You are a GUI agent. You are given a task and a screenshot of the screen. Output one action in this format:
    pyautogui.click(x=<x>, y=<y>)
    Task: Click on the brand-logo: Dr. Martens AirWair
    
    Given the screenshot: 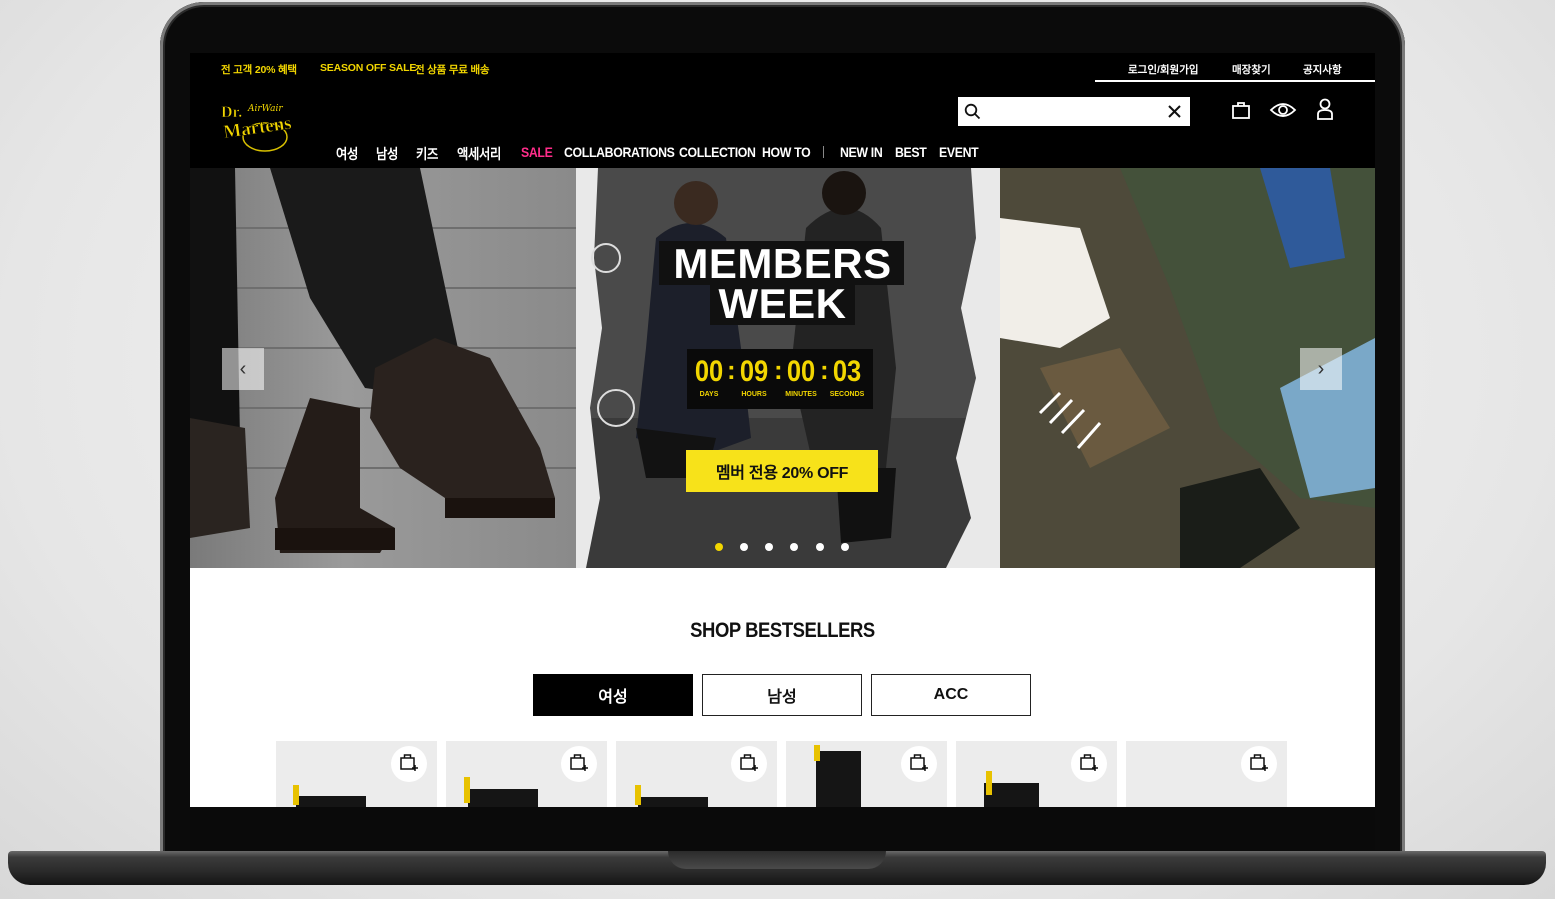 What is the action you would take?
    pyautogui.click(x=267, y=125)
    